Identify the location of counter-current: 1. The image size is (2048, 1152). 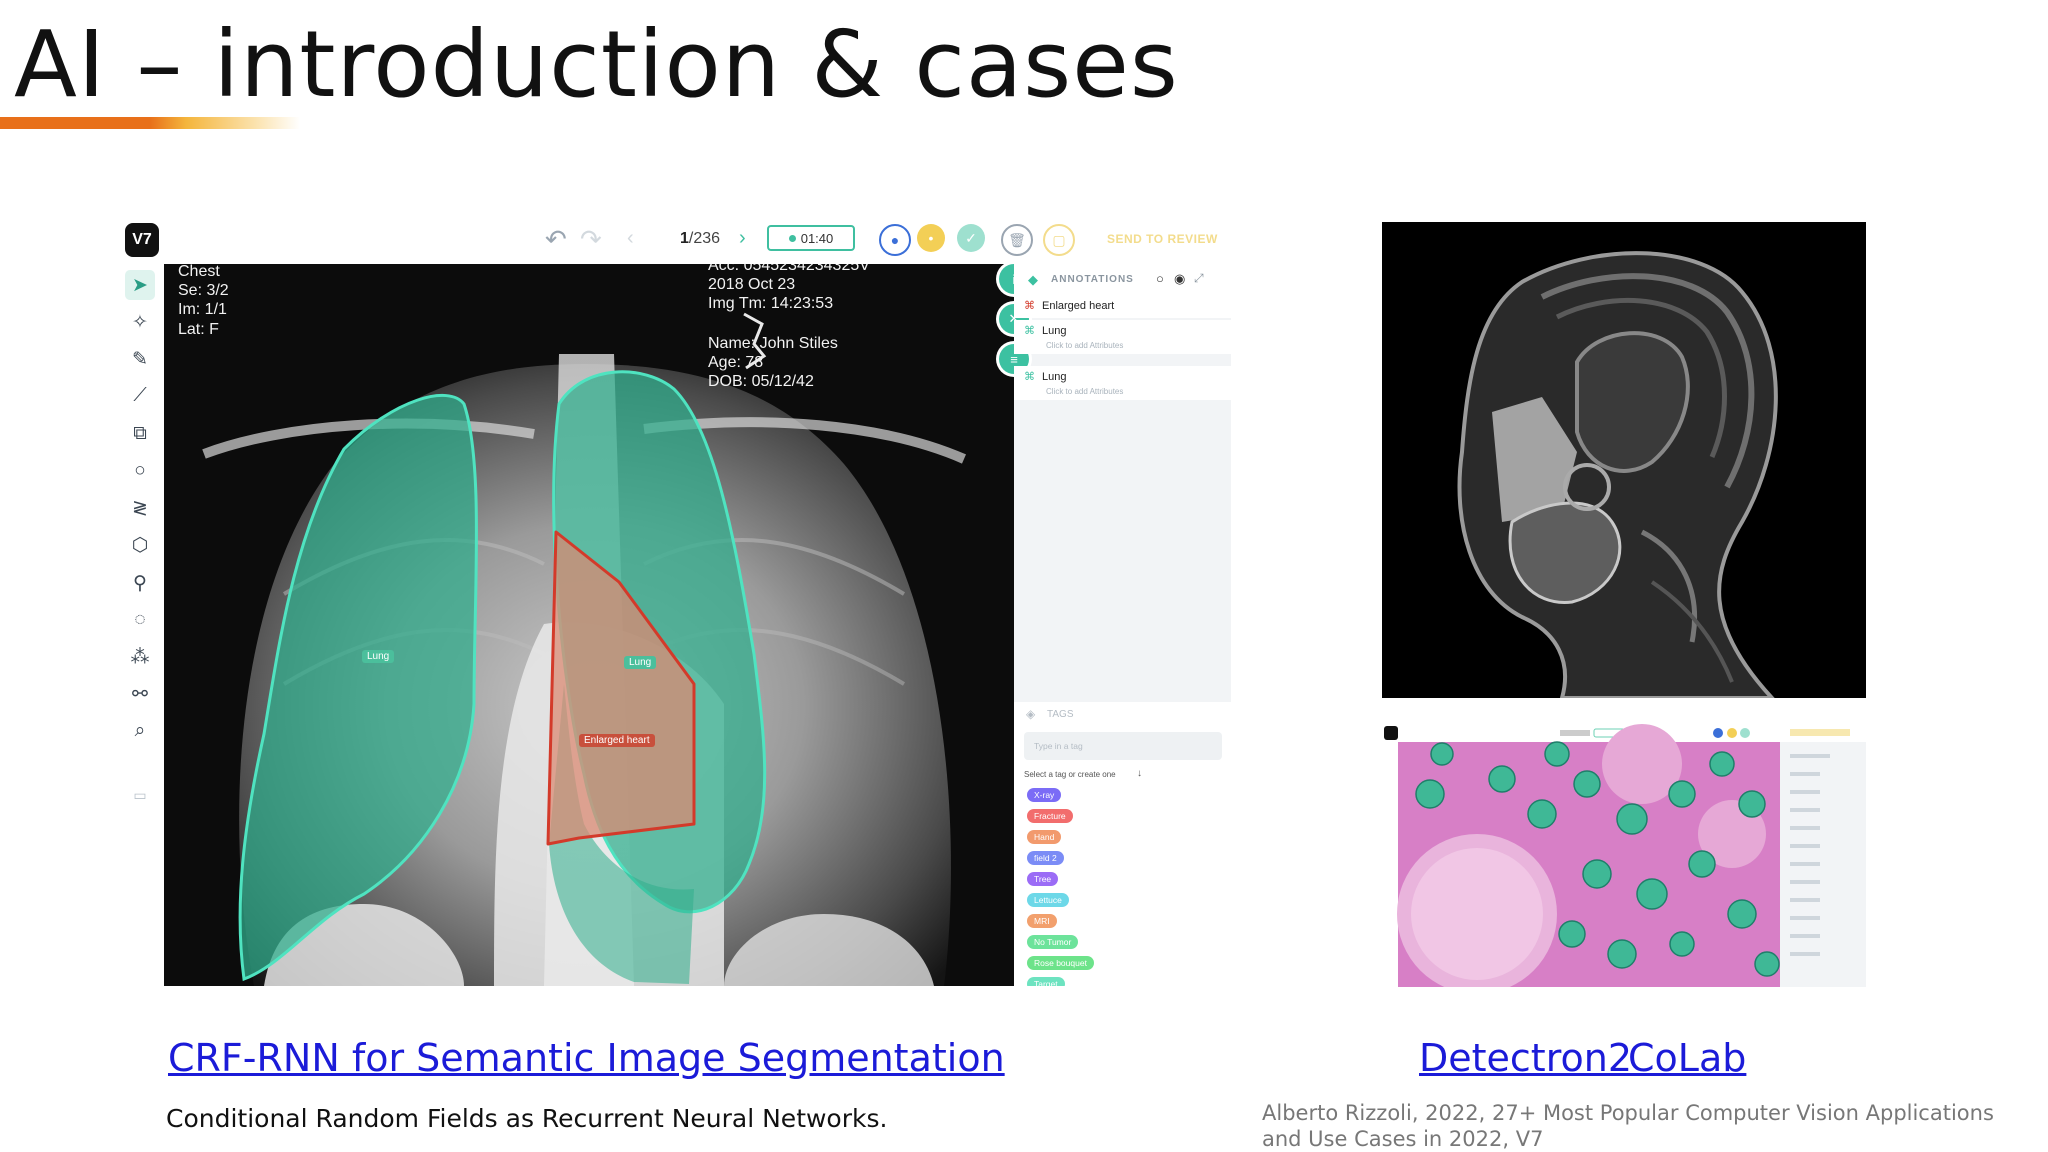
(684, 238).